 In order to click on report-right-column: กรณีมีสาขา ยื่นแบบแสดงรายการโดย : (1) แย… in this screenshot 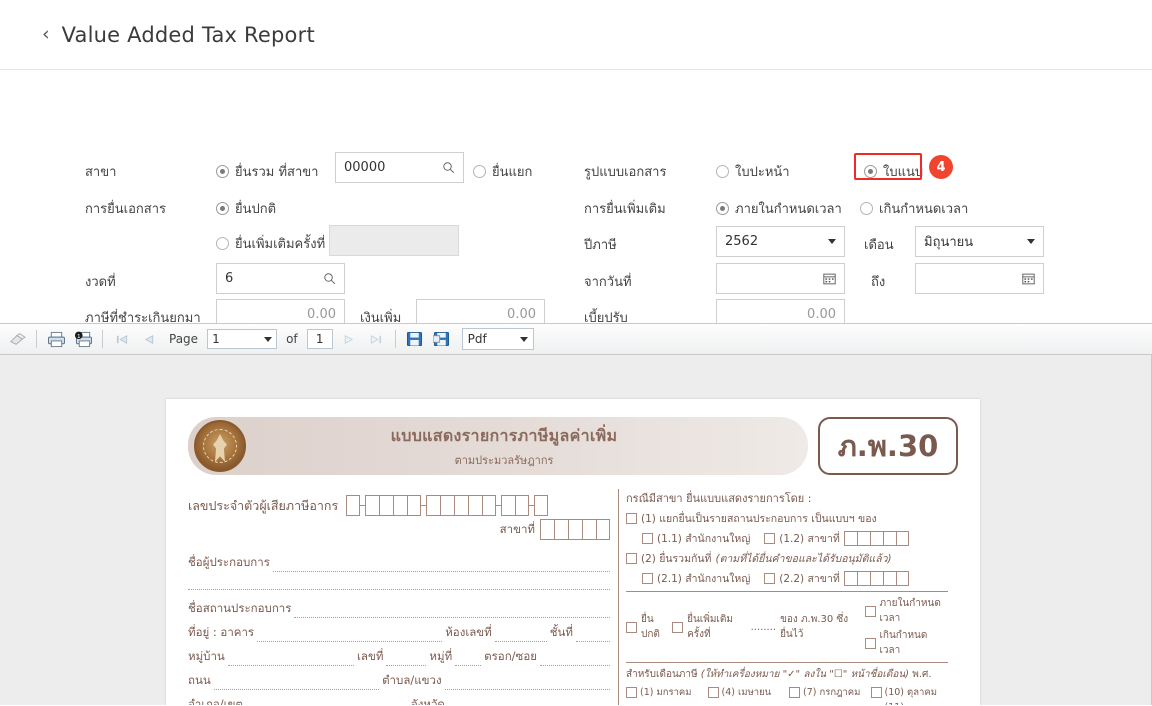, I will do `click(783, 597)`.